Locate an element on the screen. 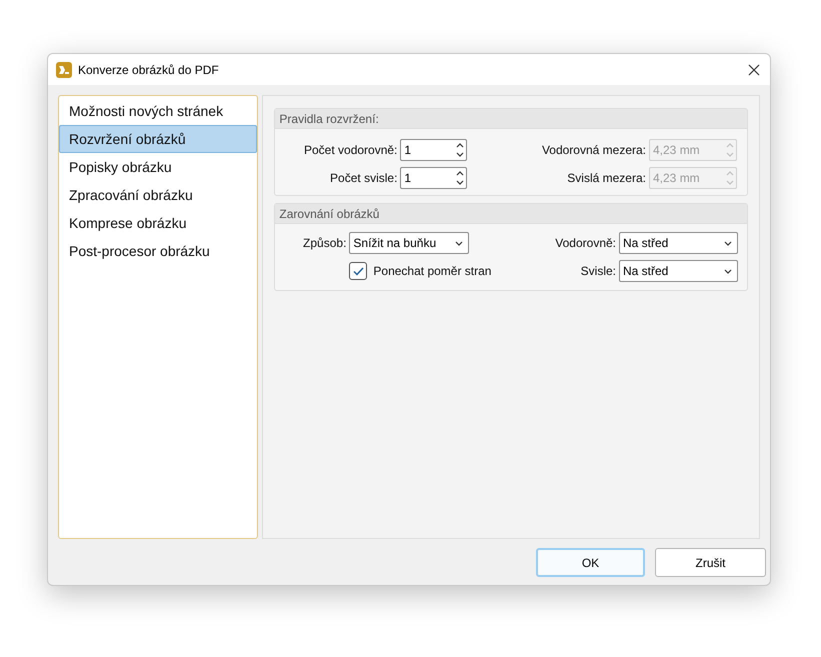  checkbox is located at coordinates (358, 271).